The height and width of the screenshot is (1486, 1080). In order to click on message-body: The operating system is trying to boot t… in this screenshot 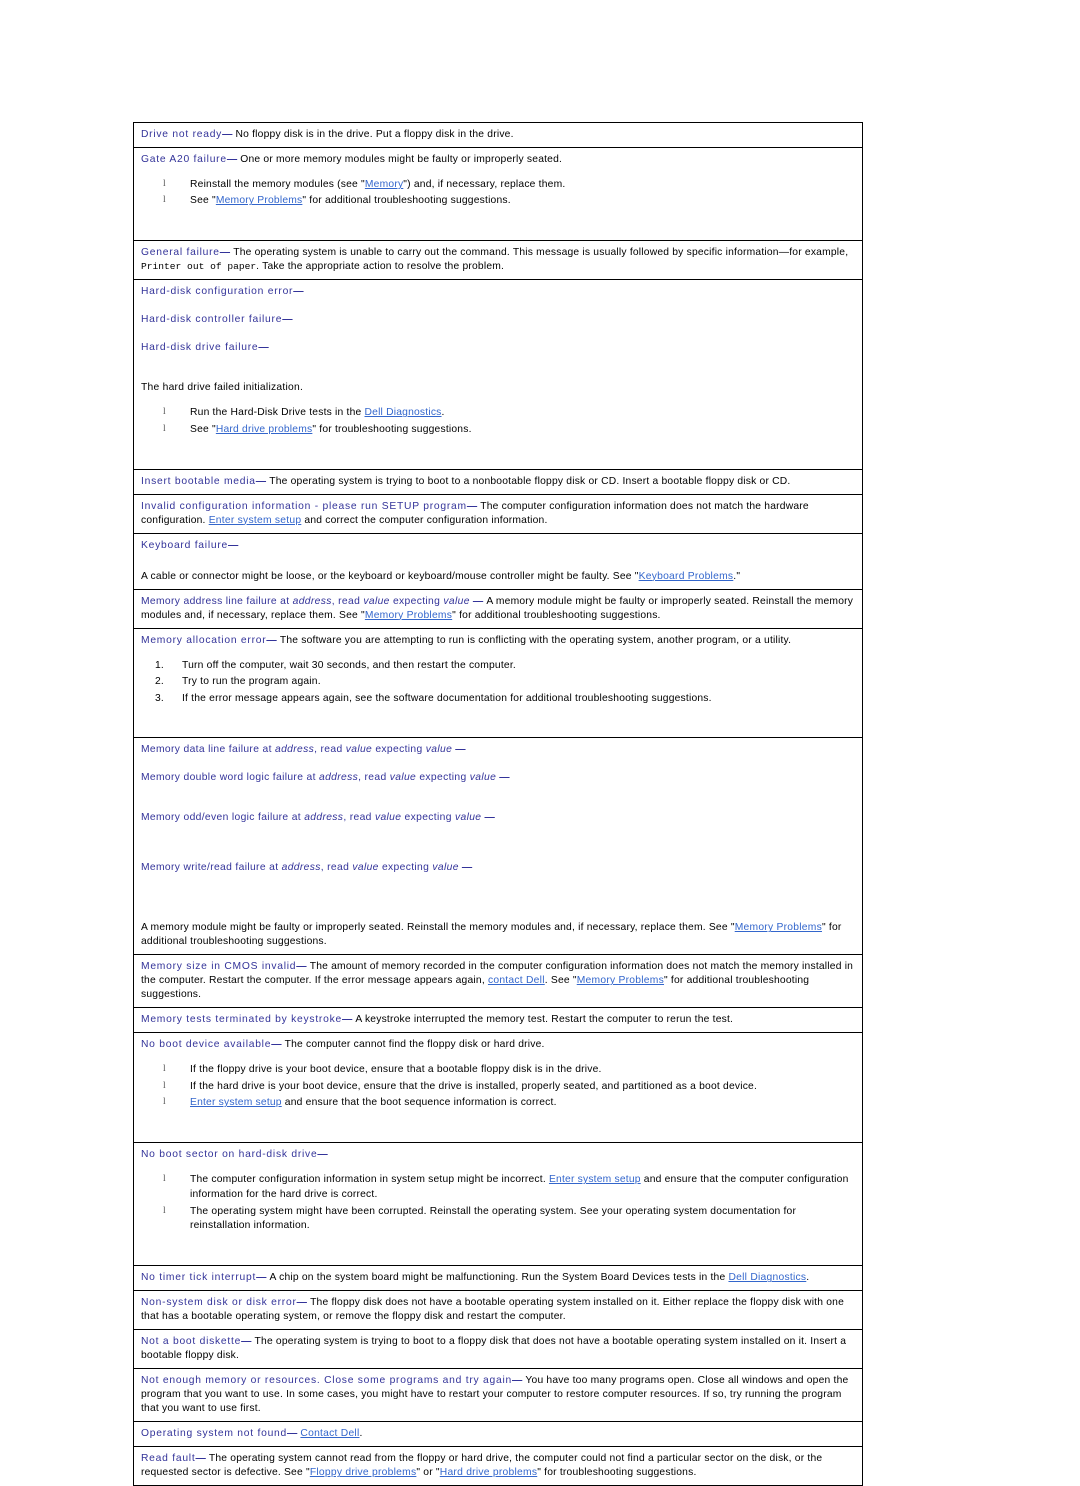, I will do `click(530, 481)`.